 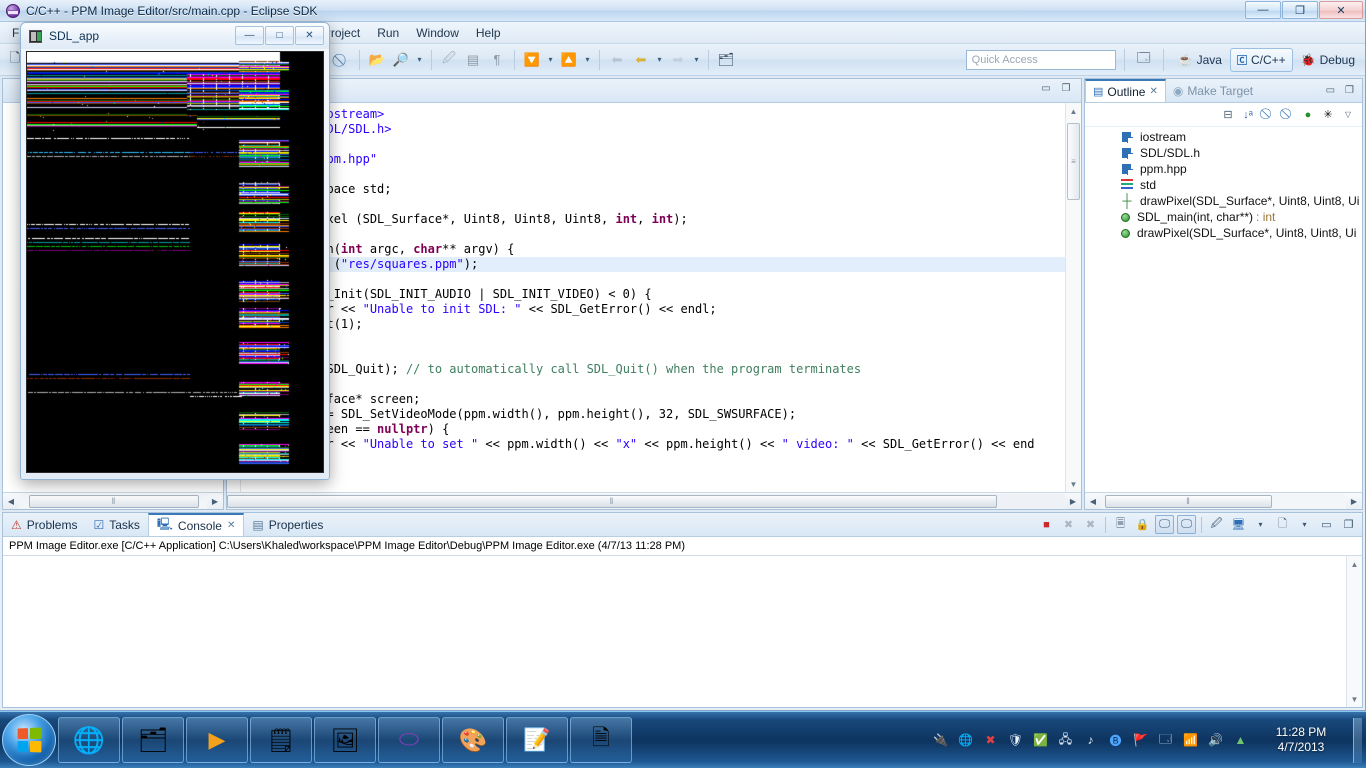 I want to click on open-console-caret: ▾, so click(x=1260, y=524).